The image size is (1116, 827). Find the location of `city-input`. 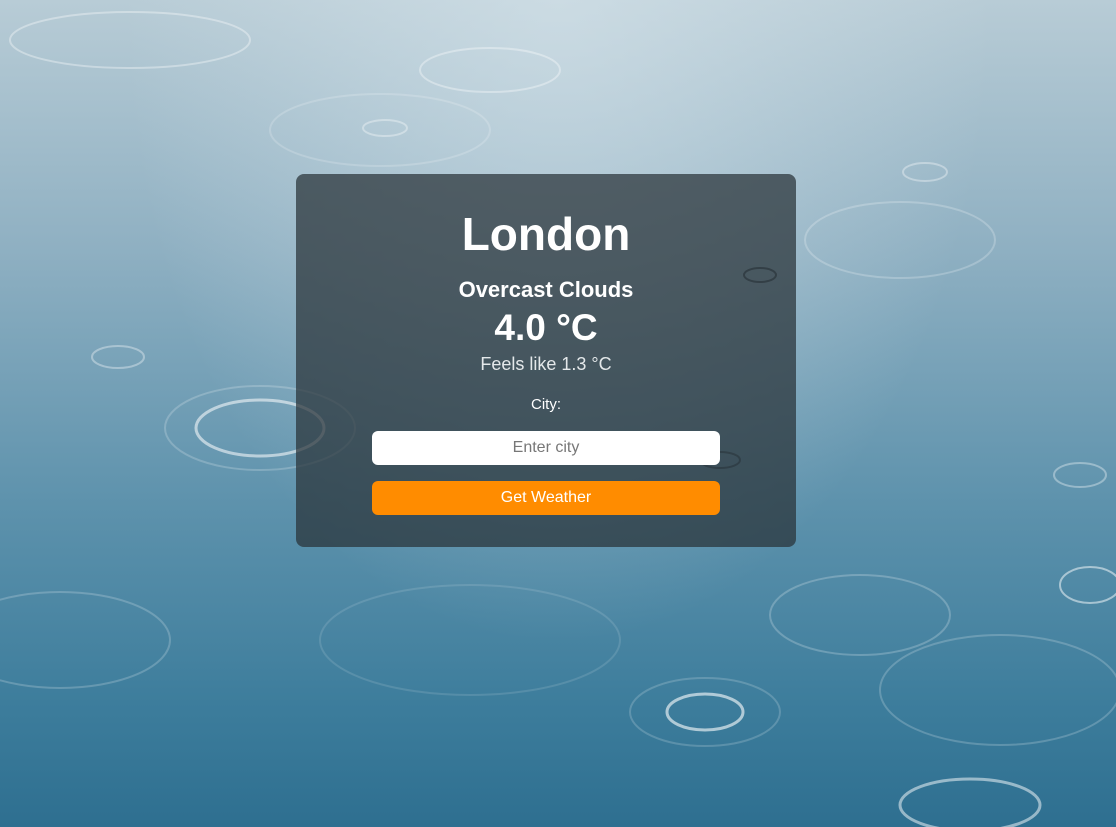

city-input is located at coordinates (546, 448).